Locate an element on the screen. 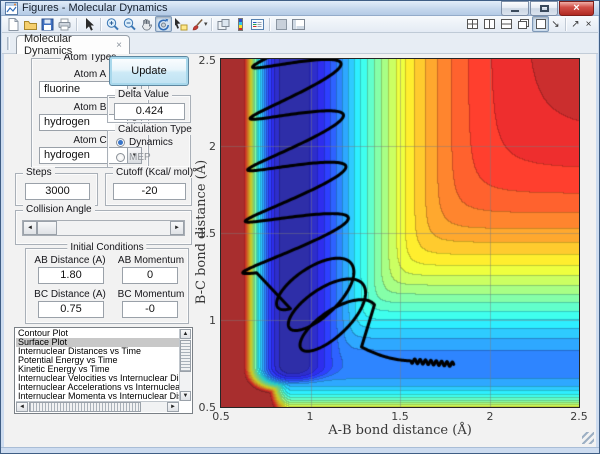 This screenshot has width=600, height=454. zoom-in-icon is located at coordinates (112, 24).